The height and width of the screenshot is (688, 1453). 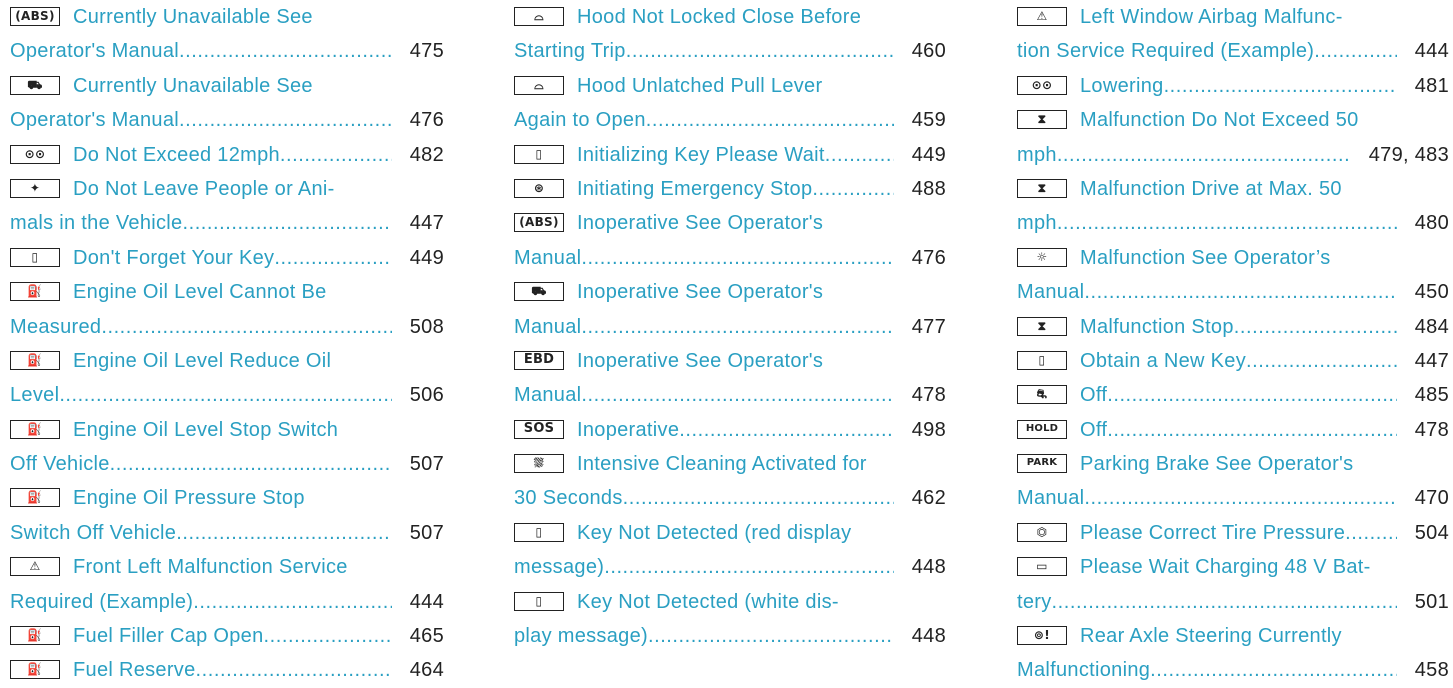 I want to click on page-number: 465, so click(x=418, y=636).